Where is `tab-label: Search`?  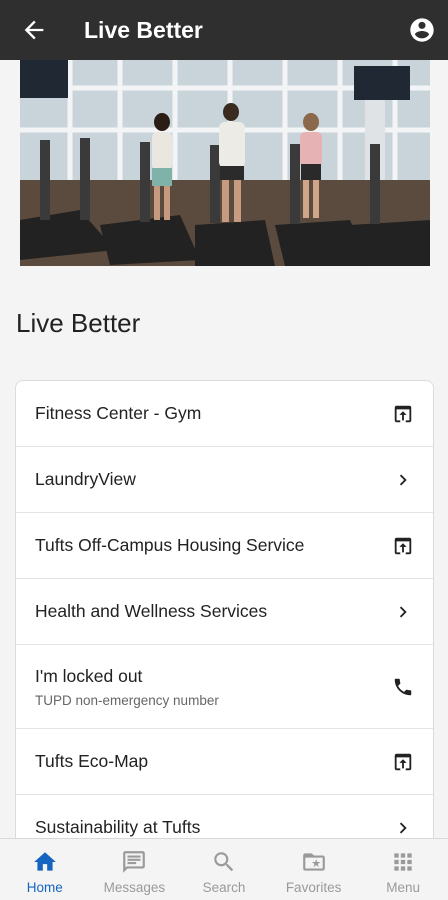 tab-label: Search is located at coordinates (224, 887).